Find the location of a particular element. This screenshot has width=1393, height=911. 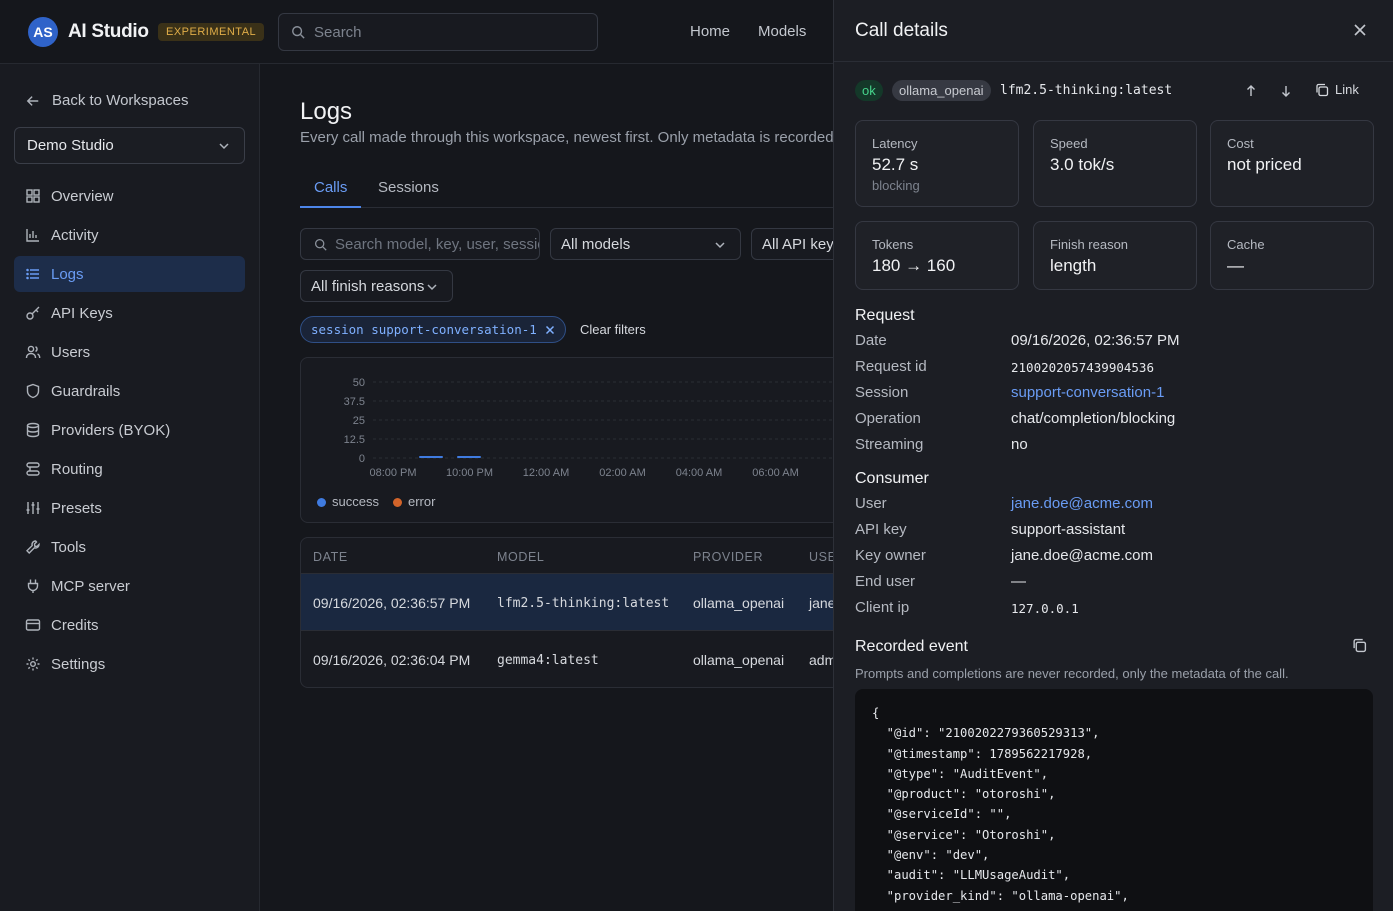

search-icon is located at coordinates (298, 32).